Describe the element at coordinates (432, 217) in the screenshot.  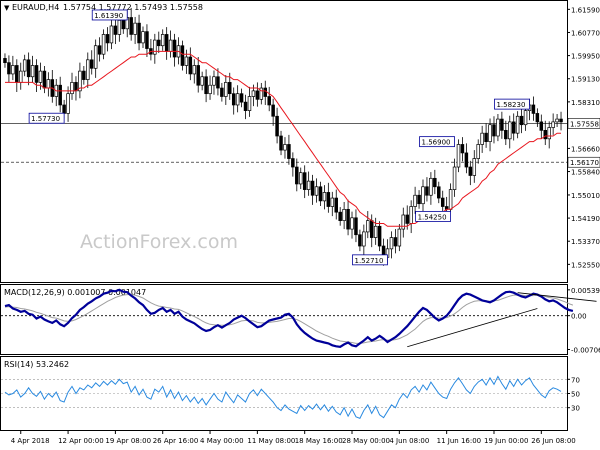
I see `callout-label: 1.54250` at that location.